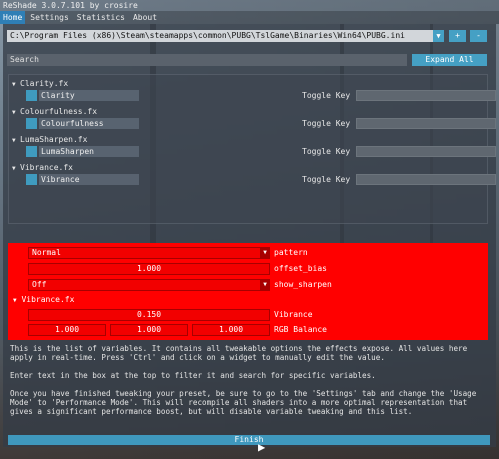 The image size is (499, 459). What do you see at coordinates (54, 139) in the screenshot?
I see `effect-file-label: LumaSharpen.fx` at bounding box center [54, 139].